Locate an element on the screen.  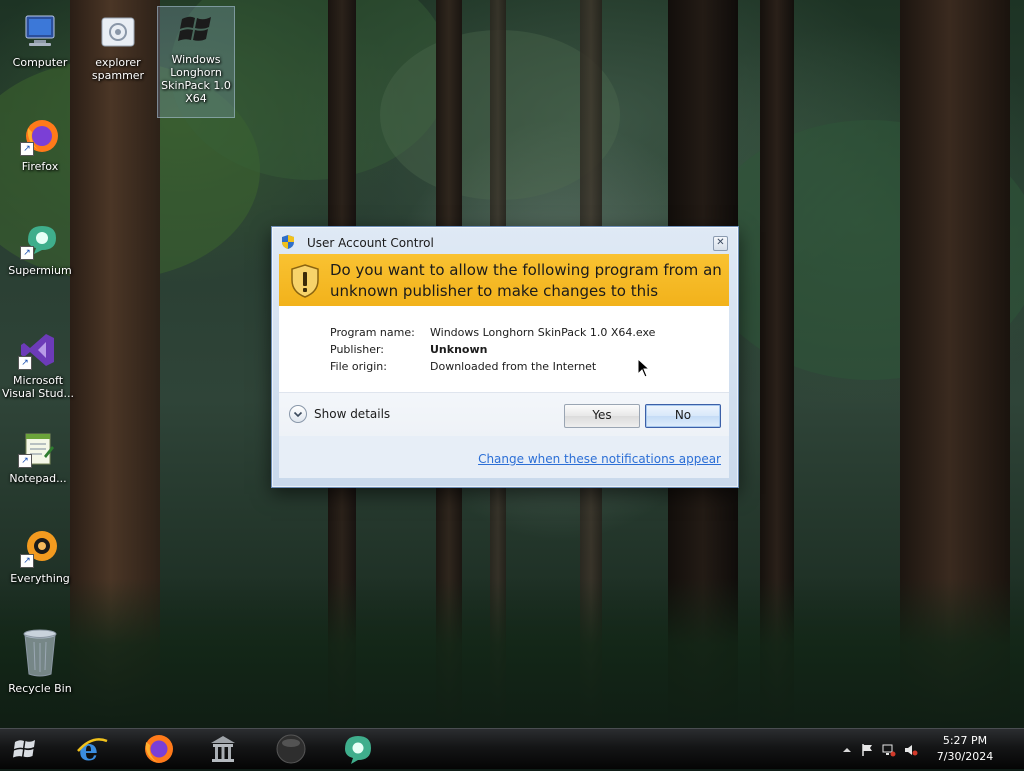
publisher-label: Publisher: is located at coordinates (357, 349).